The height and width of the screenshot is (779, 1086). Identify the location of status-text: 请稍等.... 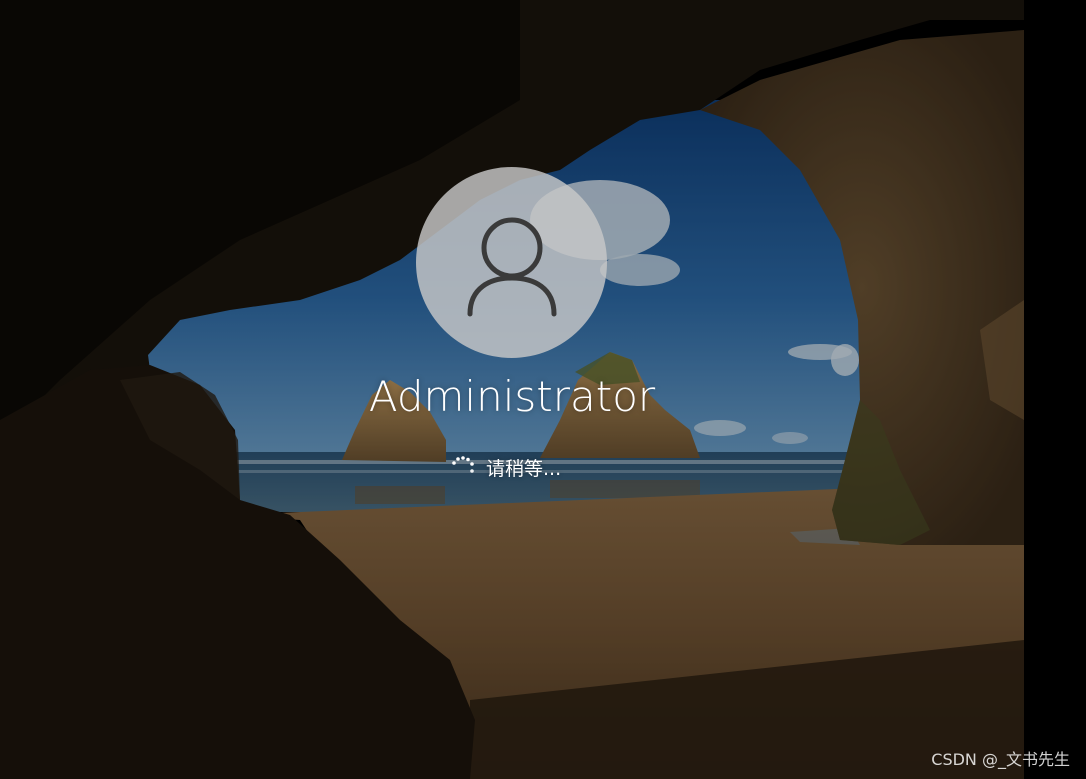
(524, 468).